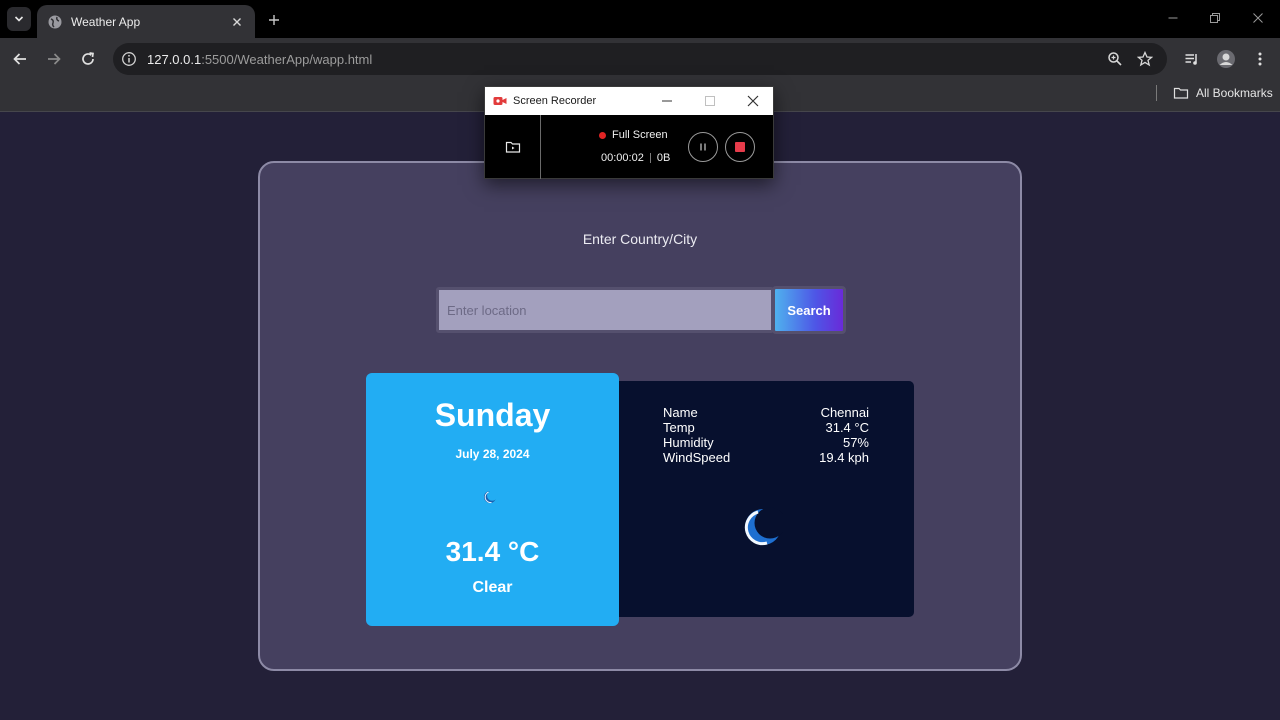 This screenshot has width=1280, height=720. Describe the element at coordinates (622, 158) in the screenshot. I see `recording-elapsed: 00:00:02` at that location.